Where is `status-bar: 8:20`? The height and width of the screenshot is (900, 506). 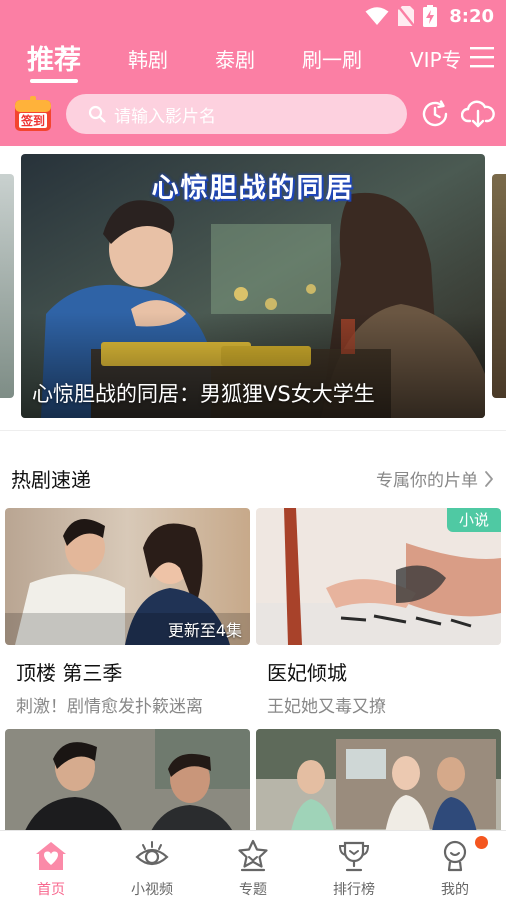 status-bar: 8:20 is located at coordinates (253, 17).